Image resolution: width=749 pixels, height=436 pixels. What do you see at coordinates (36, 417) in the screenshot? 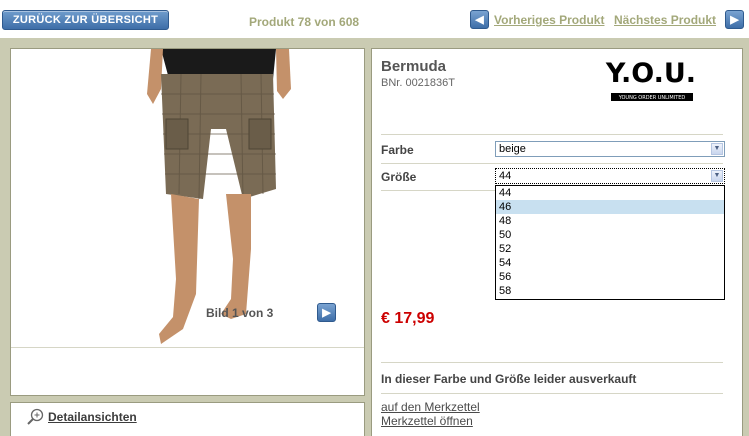
I see `zoom-icon` at bounding box center [36, 417].